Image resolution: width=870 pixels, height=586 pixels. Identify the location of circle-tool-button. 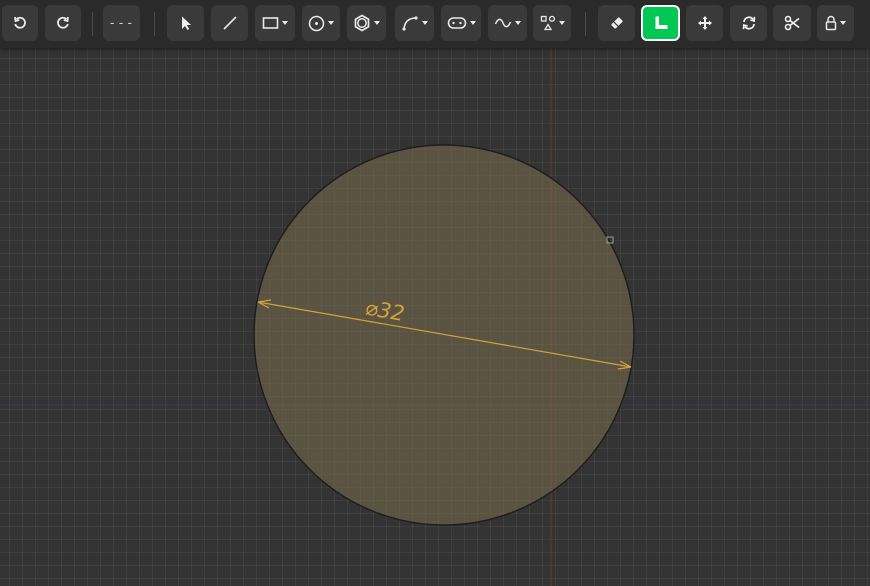
(321, 23).